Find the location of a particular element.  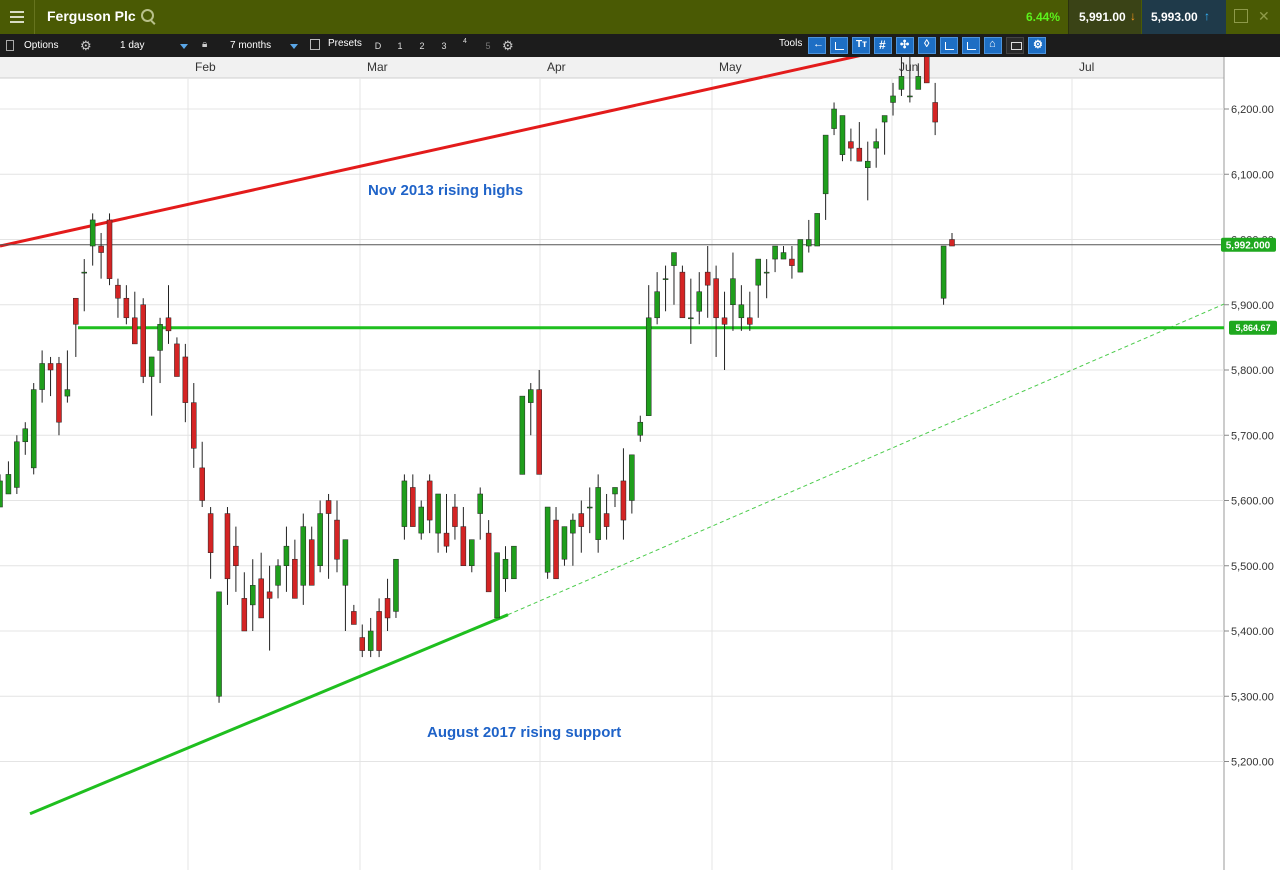

search-icon is located at coordinates (147, 15).